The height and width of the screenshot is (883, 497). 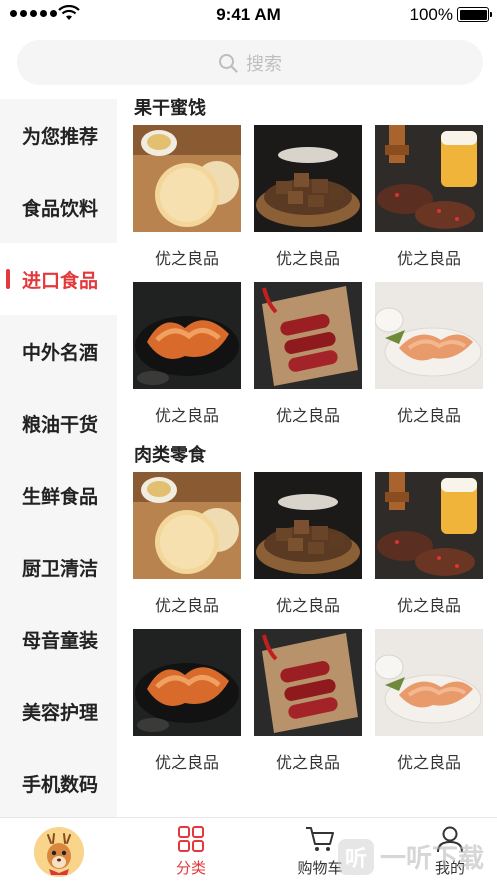 What do you see at coordinates (474, 14) in the screenshot?
I see `battery-icon` at bounding box center [474, 14].